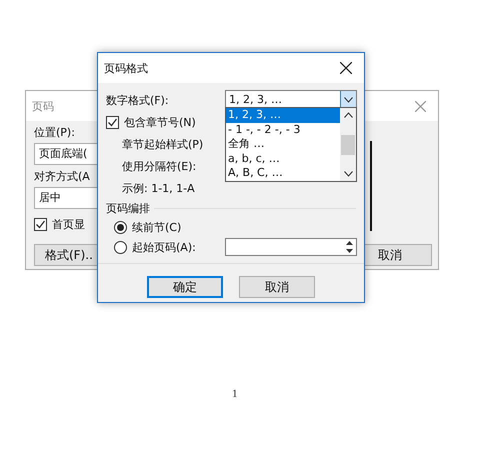  What do you see at coordinates (160, 122) in the screenshot?
I see `include-chapter-label: 包含章节号(N)` at bounding box center [160, 122].